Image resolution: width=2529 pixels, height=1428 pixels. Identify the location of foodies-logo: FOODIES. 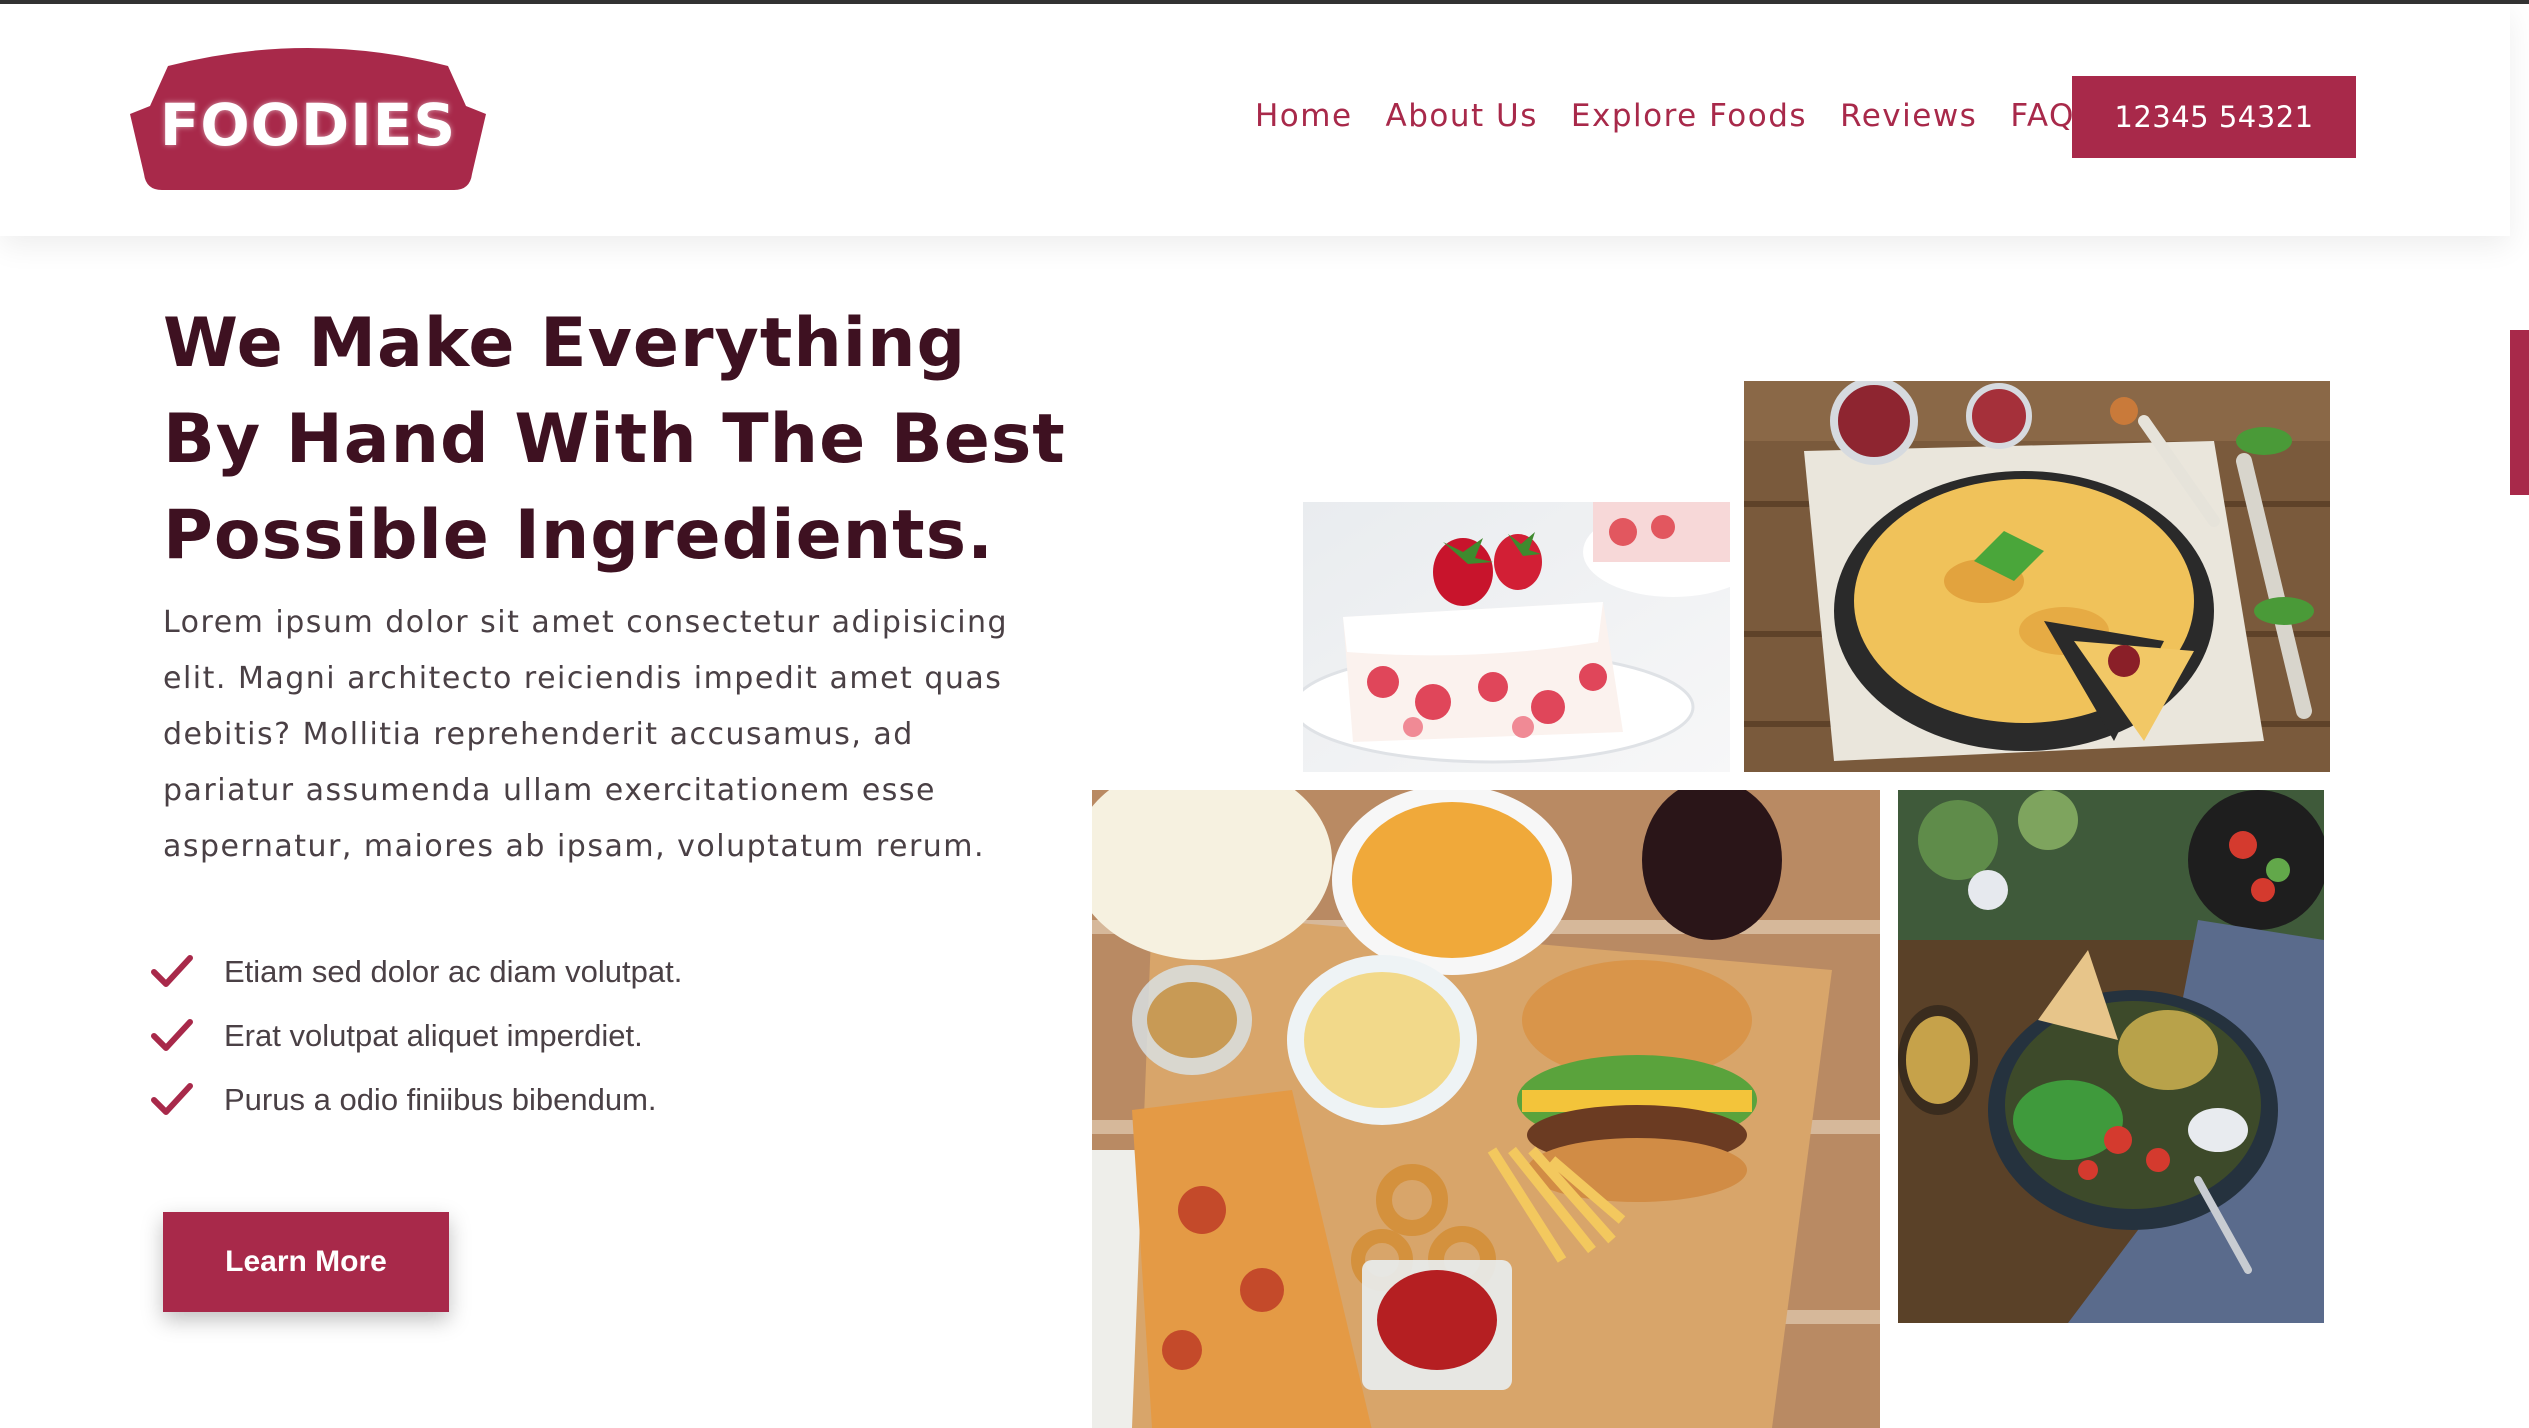
(308, 119).